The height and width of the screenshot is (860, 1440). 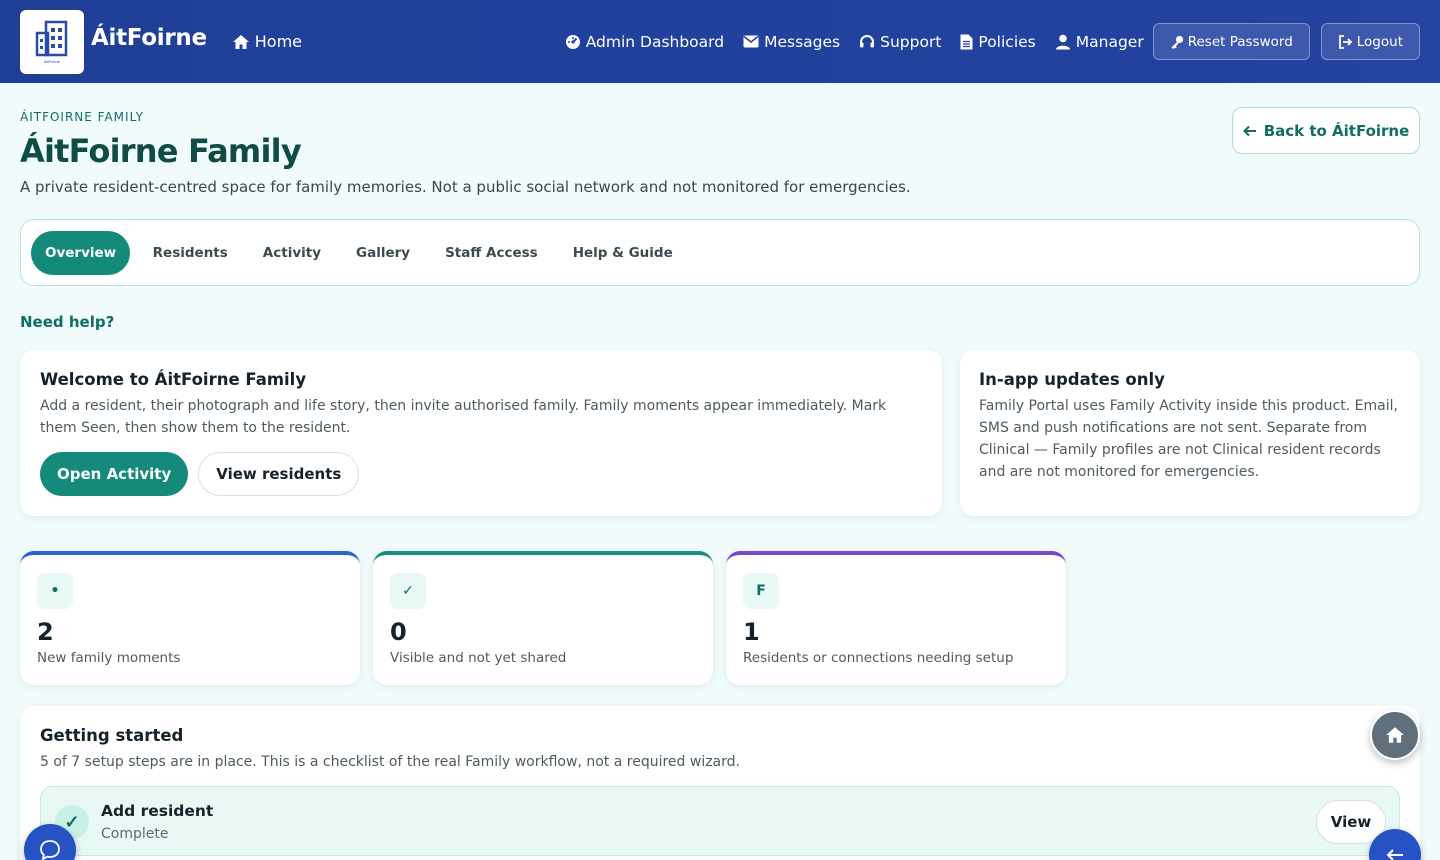 What do you see at coordinates (720, 821) in the screenshot?
I see `checklist-item-add-resident: ✓` at bounding box center [720, 821].